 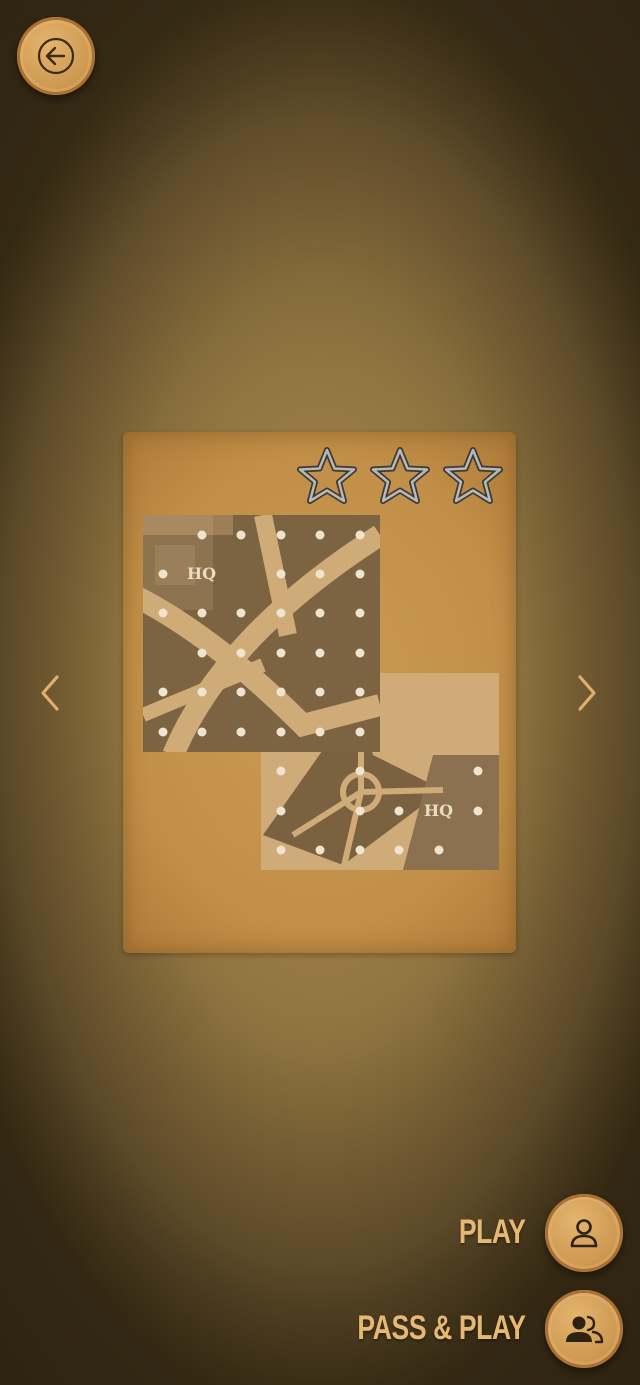 I want to click on previous-level-button, so click(x=50, y=693).